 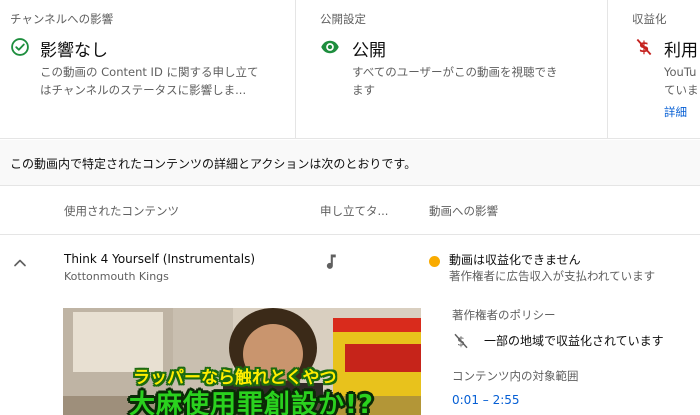 I want to click on visibility-title: 公開設定, so click(x=343, y=19).